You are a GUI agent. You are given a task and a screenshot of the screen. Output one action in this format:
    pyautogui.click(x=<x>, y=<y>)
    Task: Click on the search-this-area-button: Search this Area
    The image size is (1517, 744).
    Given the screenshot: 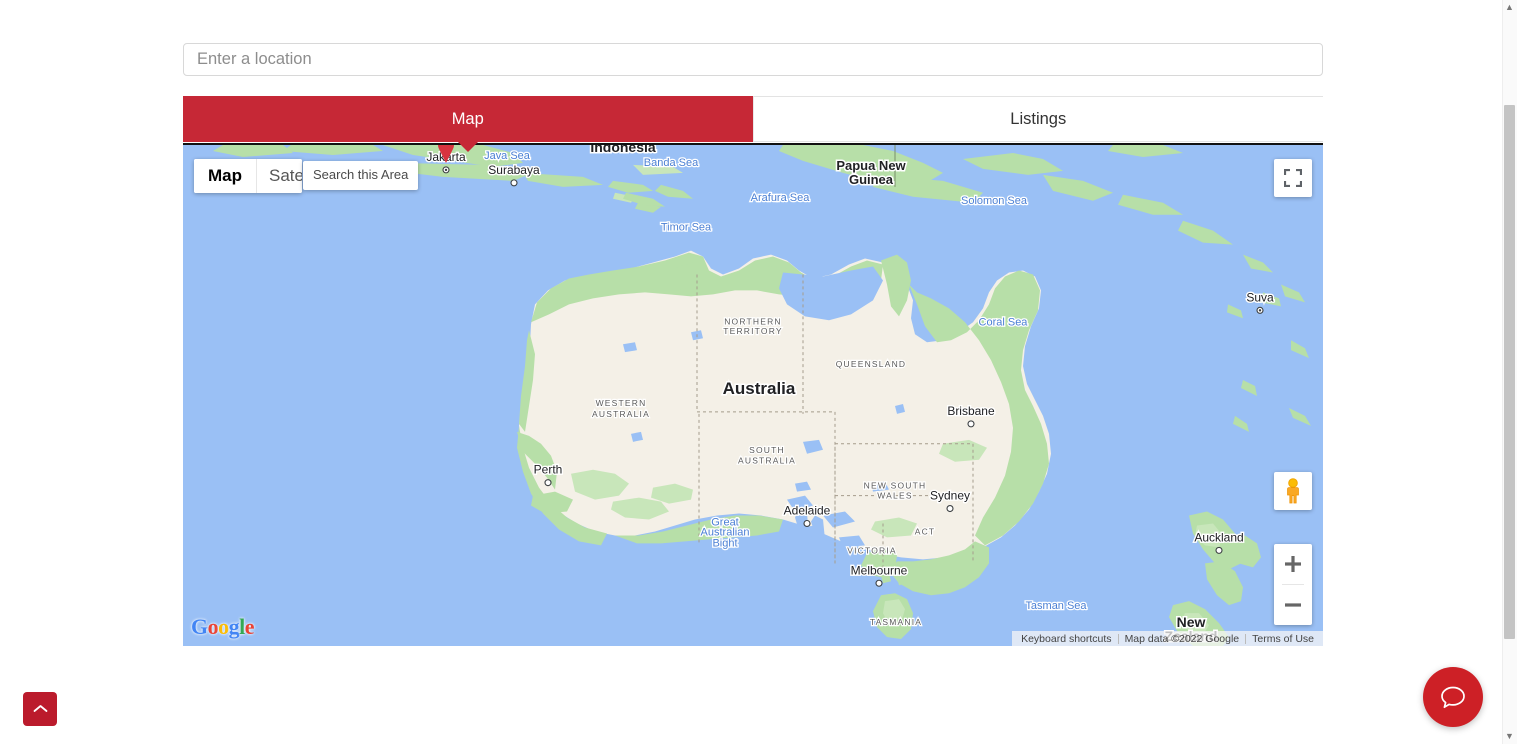 What is the action you would take?
    pyautogui.click(x=361, y=175)
    